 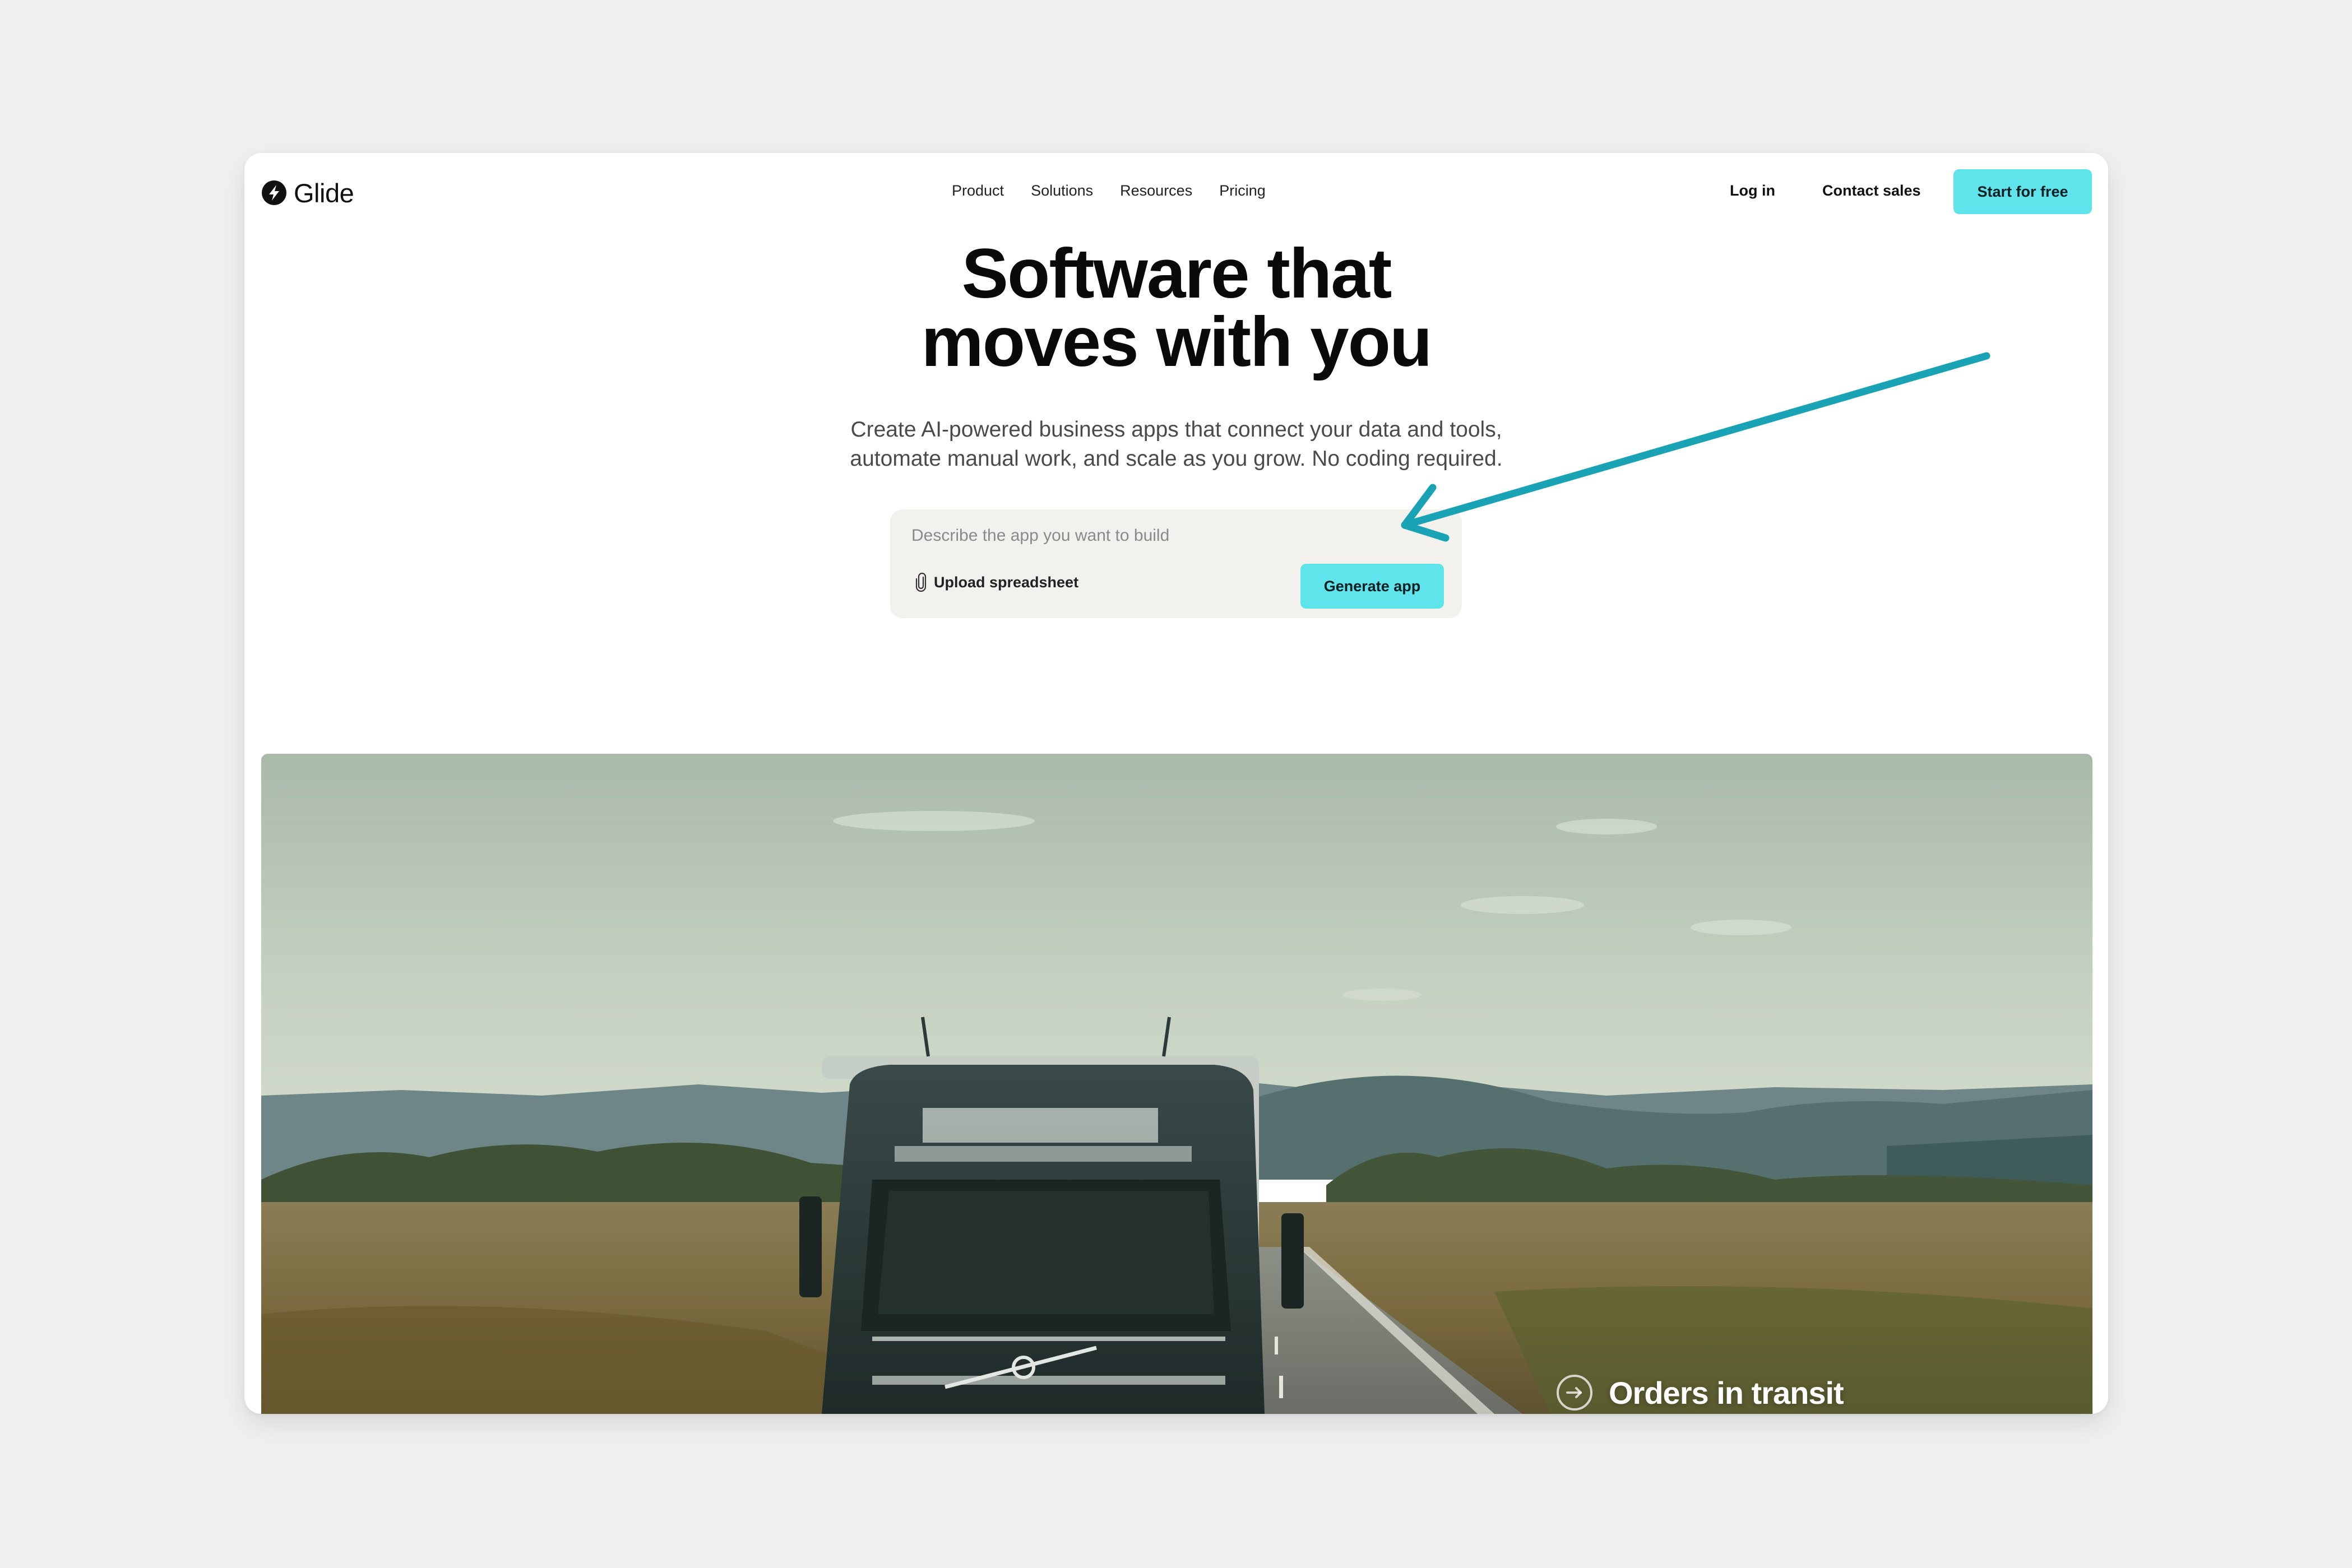 I want to click on nav-link-solutions: Solutions, so click(x=1062, y=191).